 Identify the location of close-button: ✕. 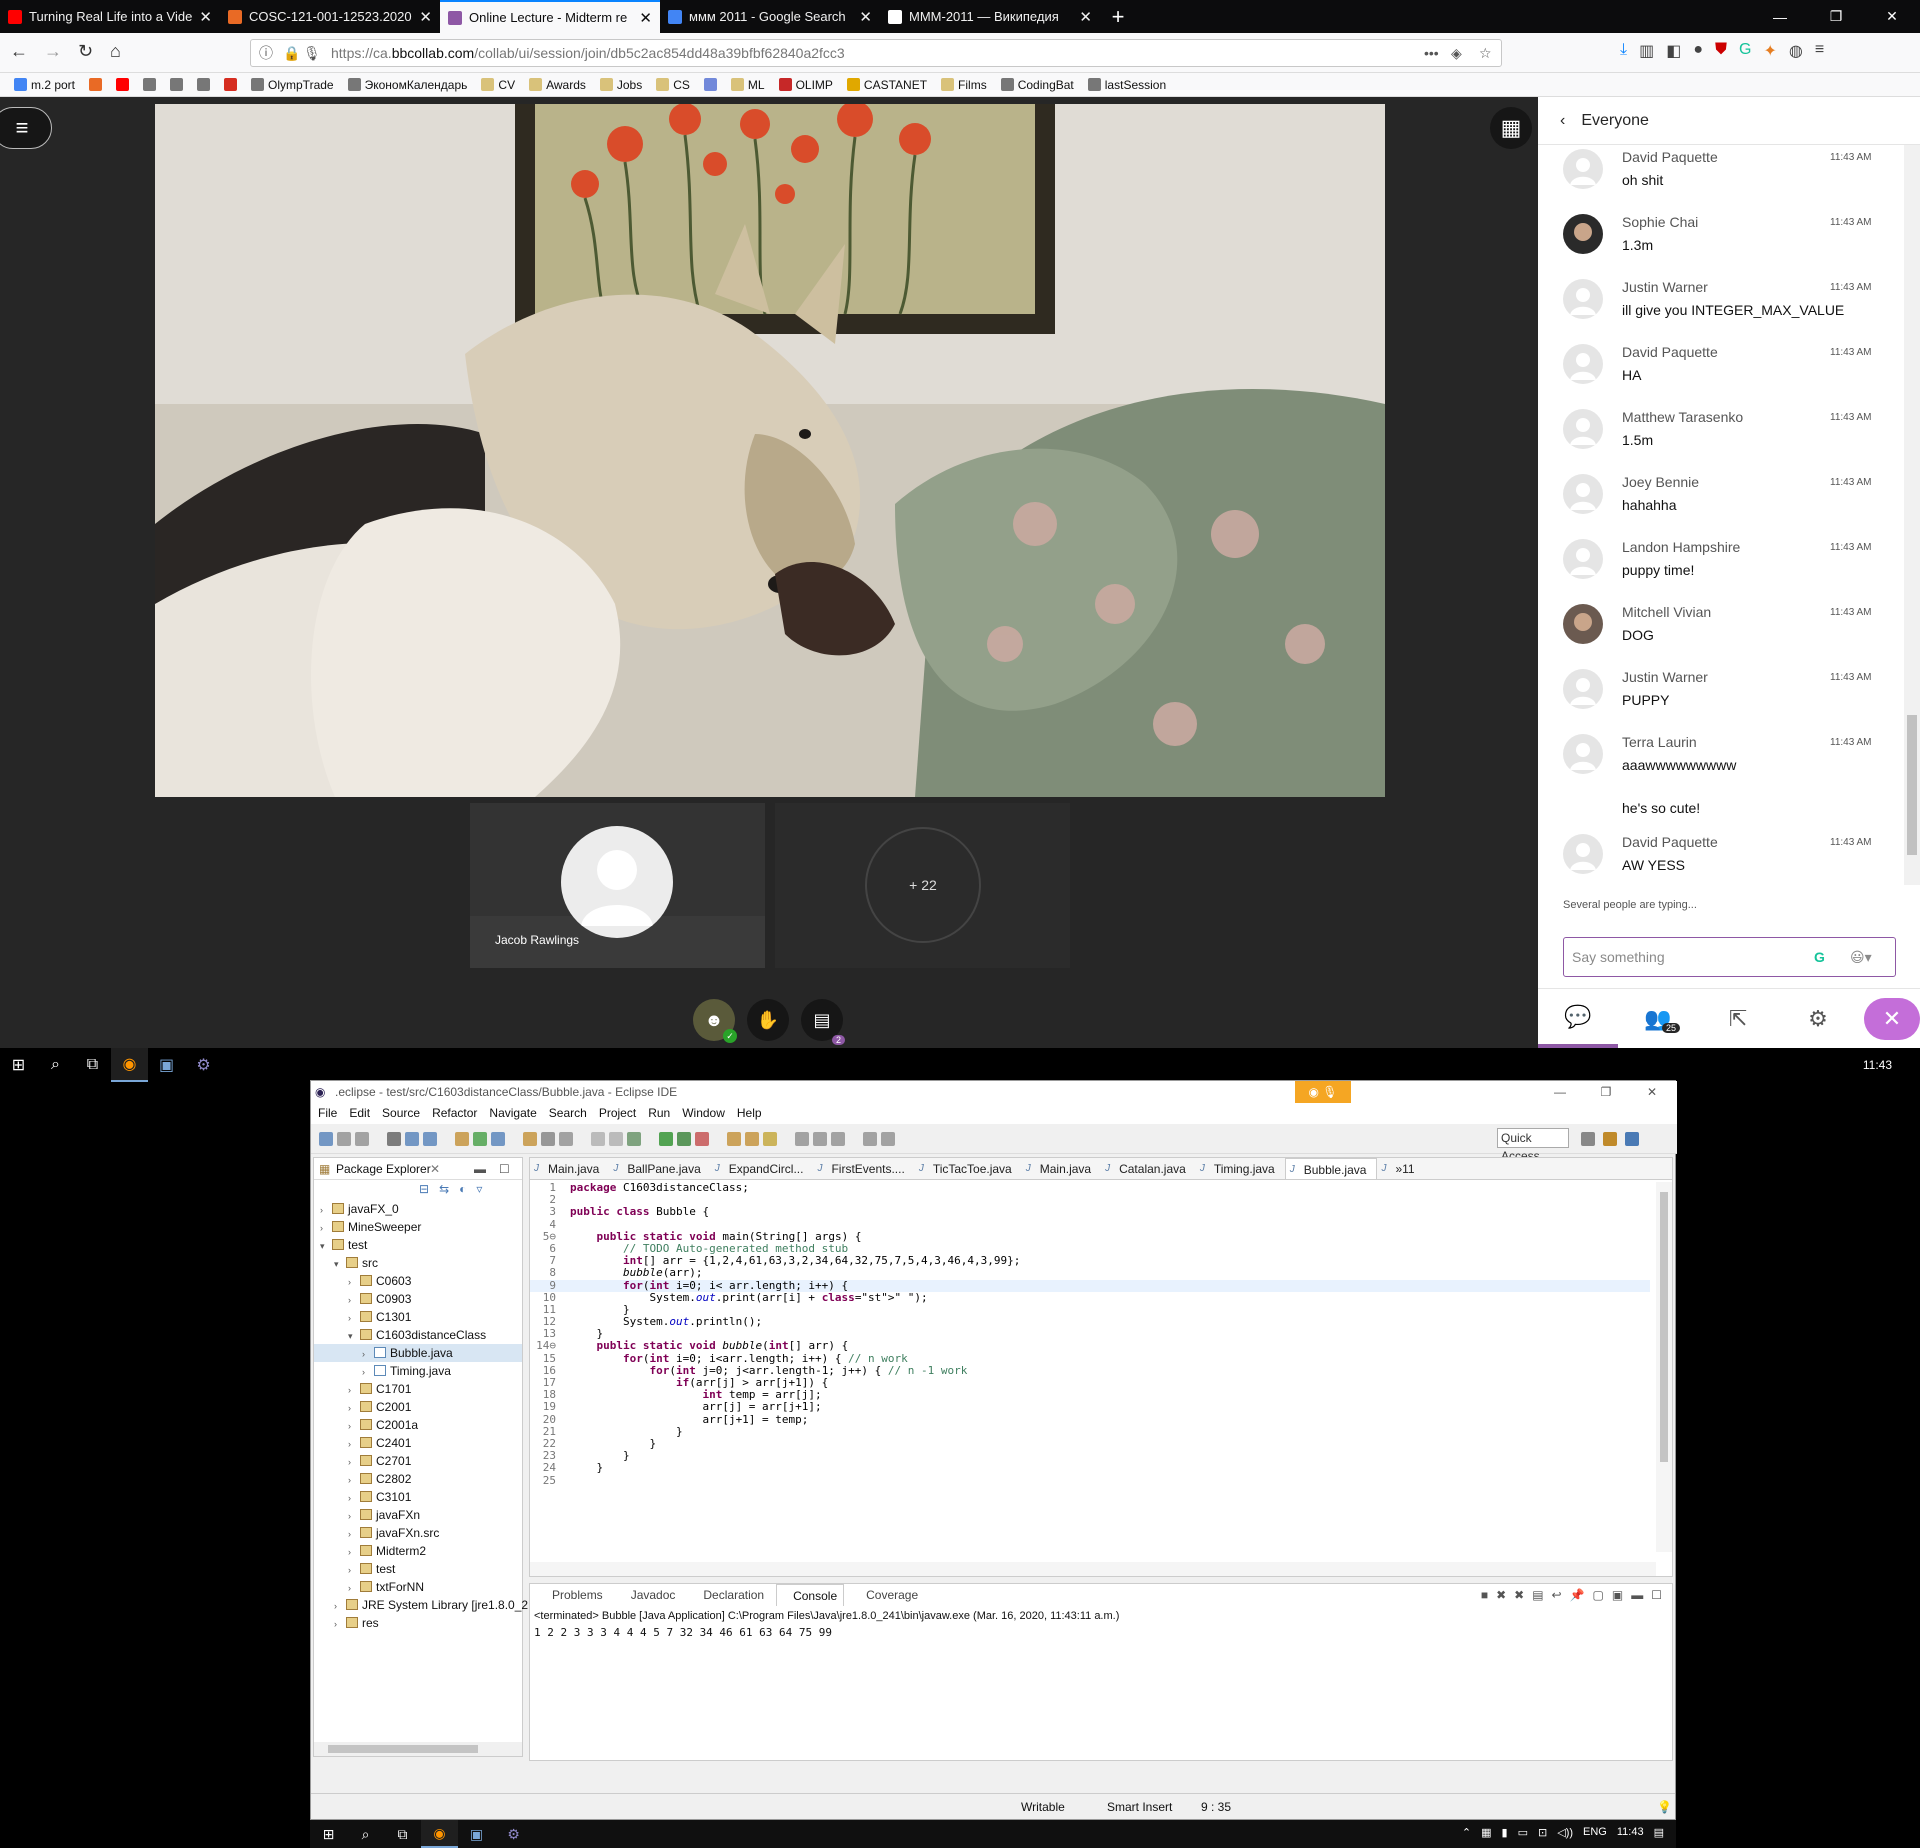
(1892, 16).